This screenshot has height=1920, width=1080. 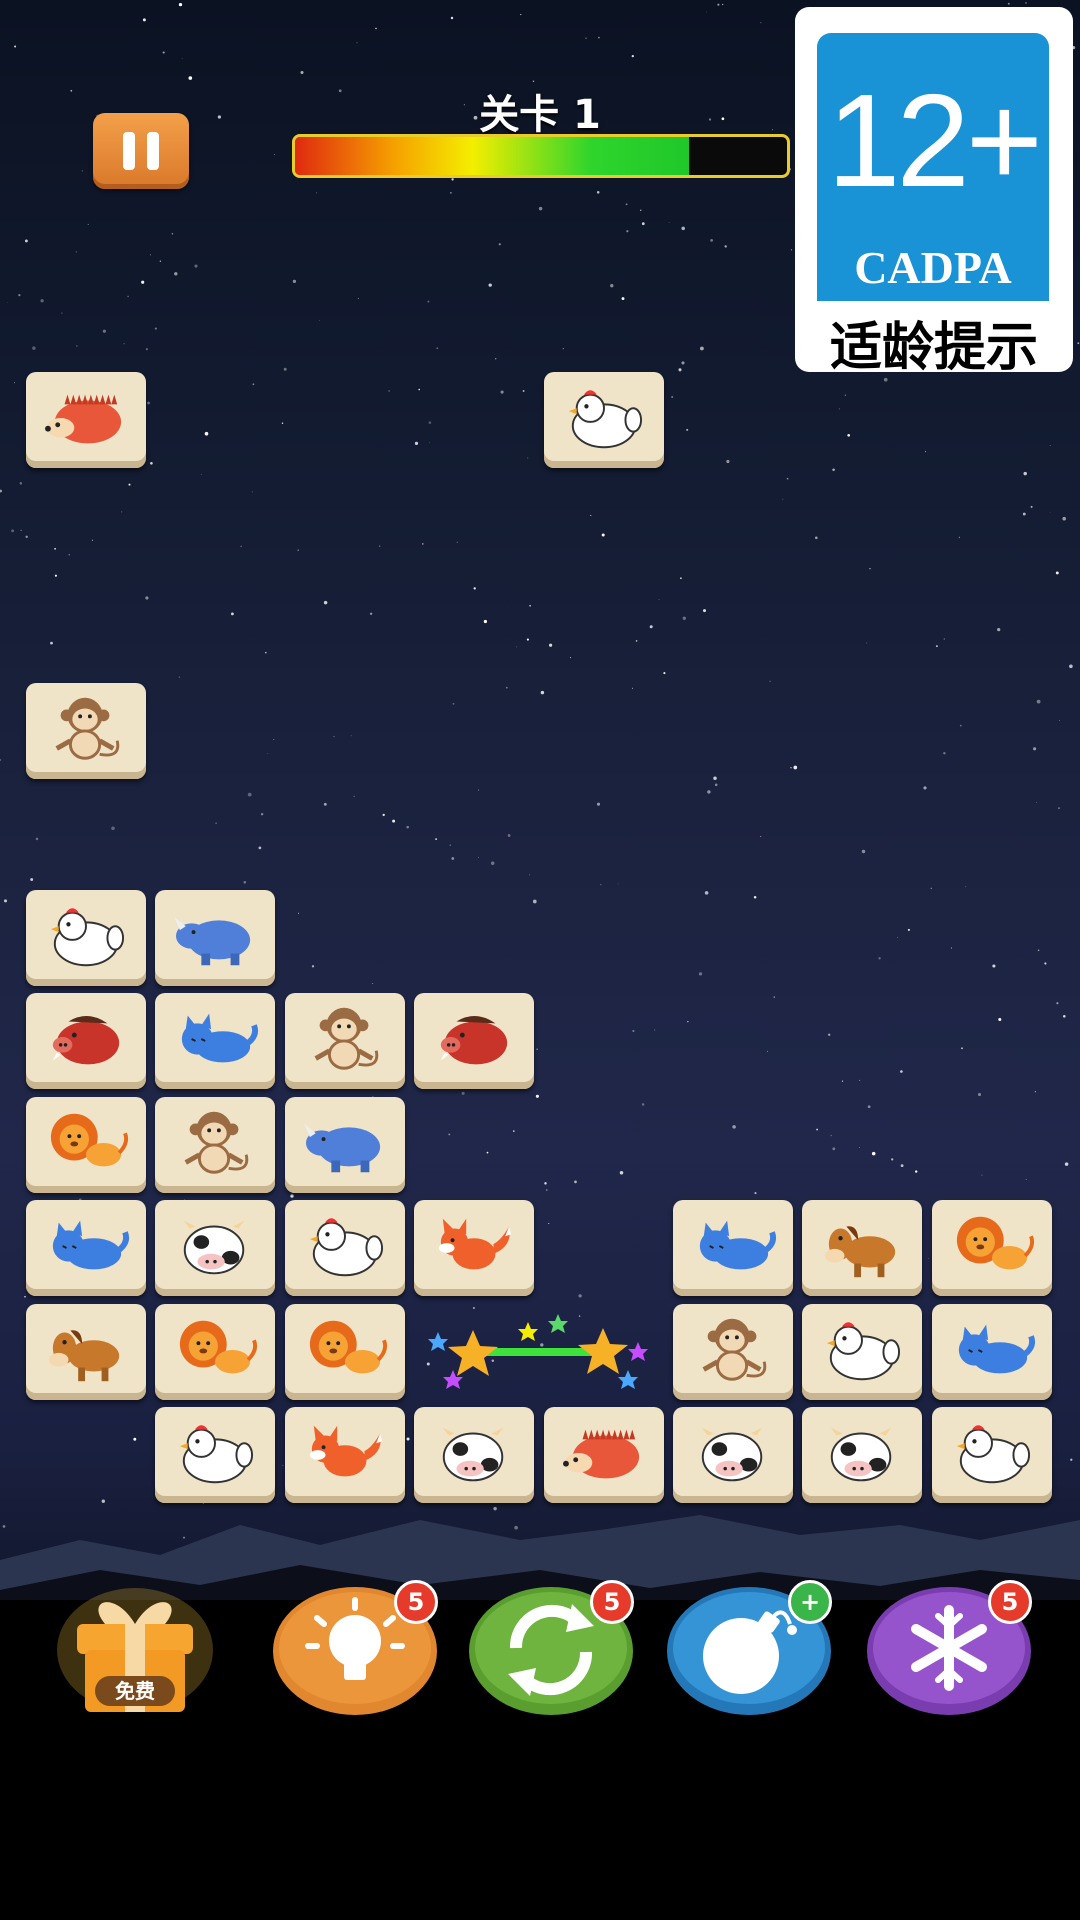 I want to click on age-rating-badge: 12+ CADPA 适龄提示, so click(x=934, y=192).